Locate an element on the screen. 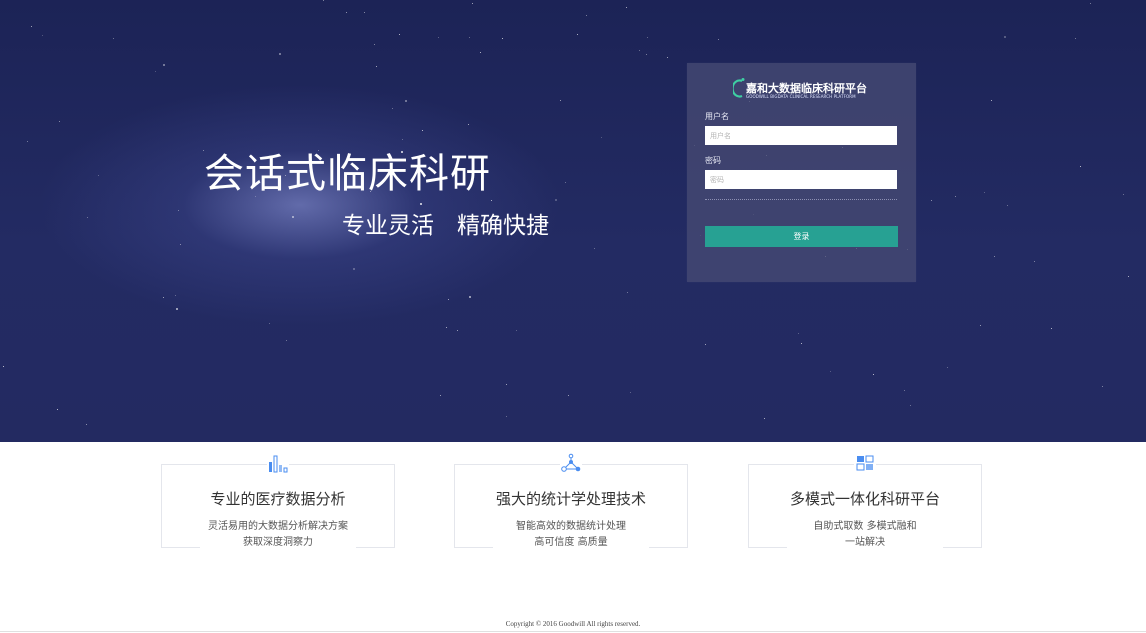 Image resolution: width=1146 pixels, height=633 pixels. brand-logo-icon is located at coordinates (739, 88).